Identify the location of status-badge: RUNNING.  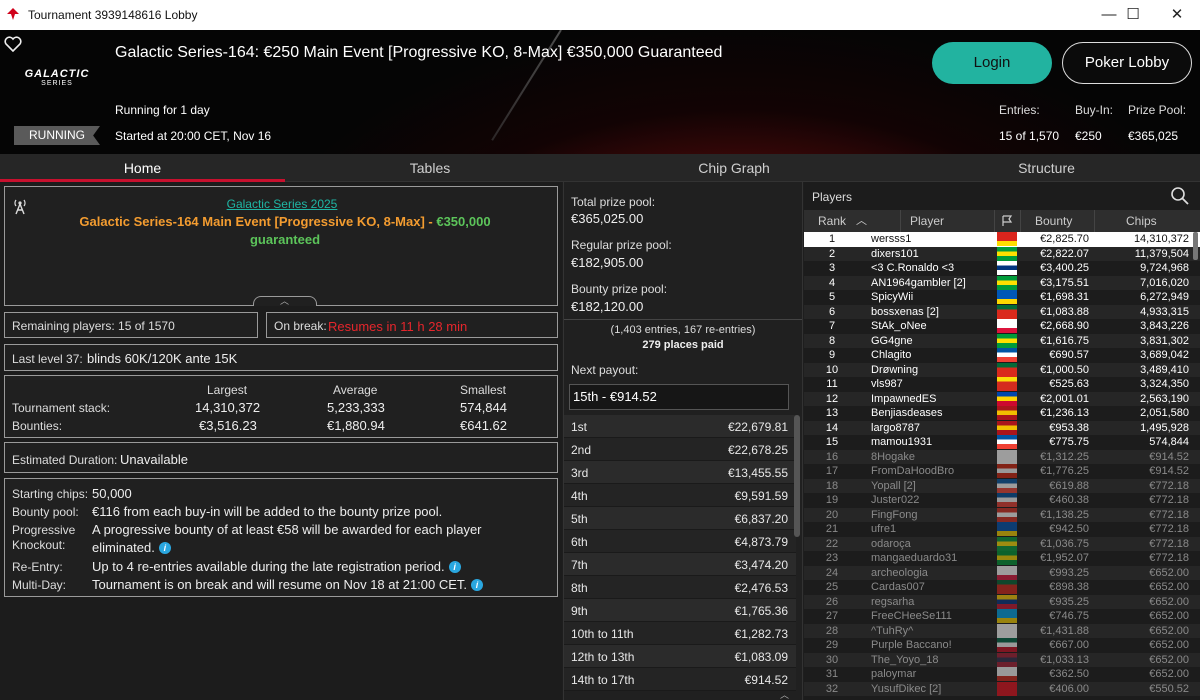
(57, 135).